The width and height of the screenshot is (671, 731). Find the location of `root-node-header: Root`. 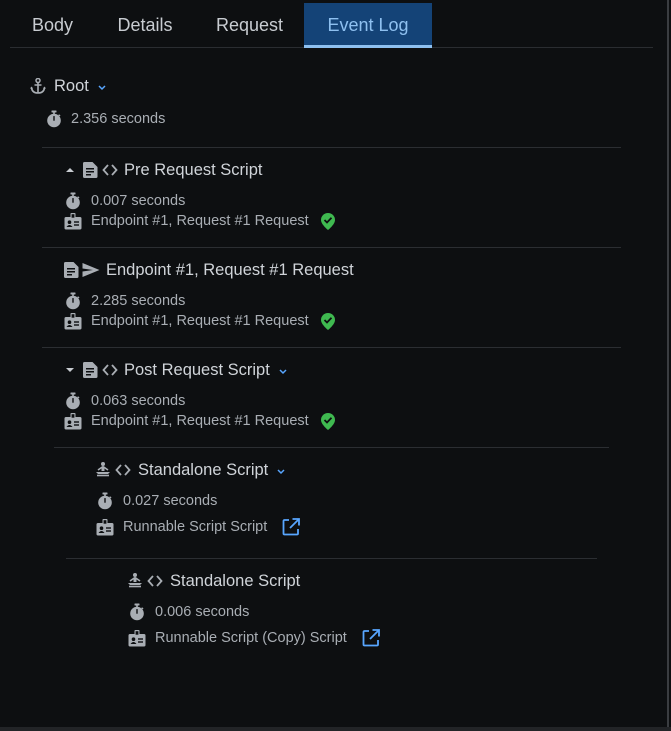

root-node-header: Root is located at coordinates (68, 86).